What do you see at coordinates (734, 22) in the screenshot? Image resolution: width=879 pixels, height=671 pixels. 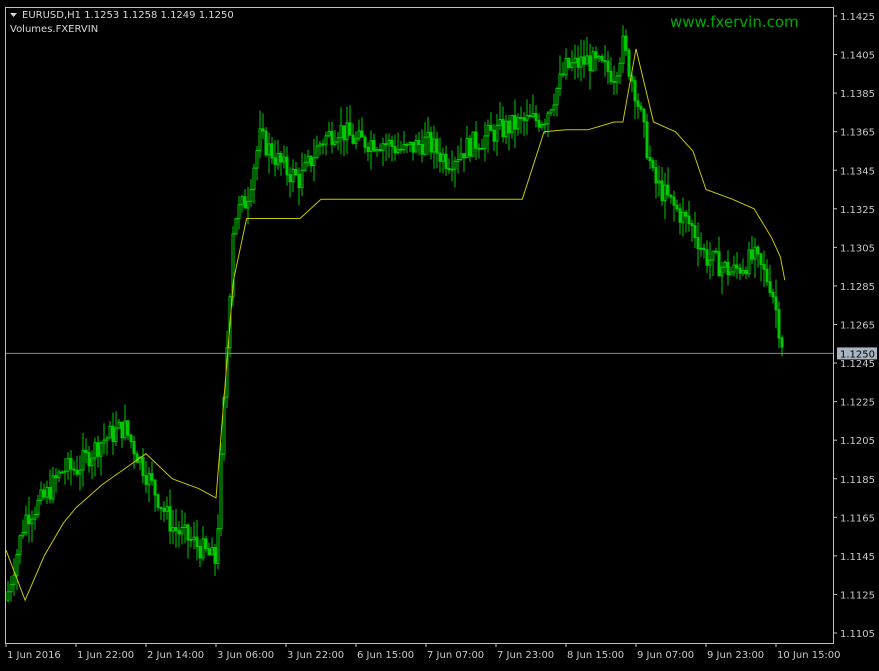 I see `watermark: www.fxervin.com` at bounding box center [734, 22].